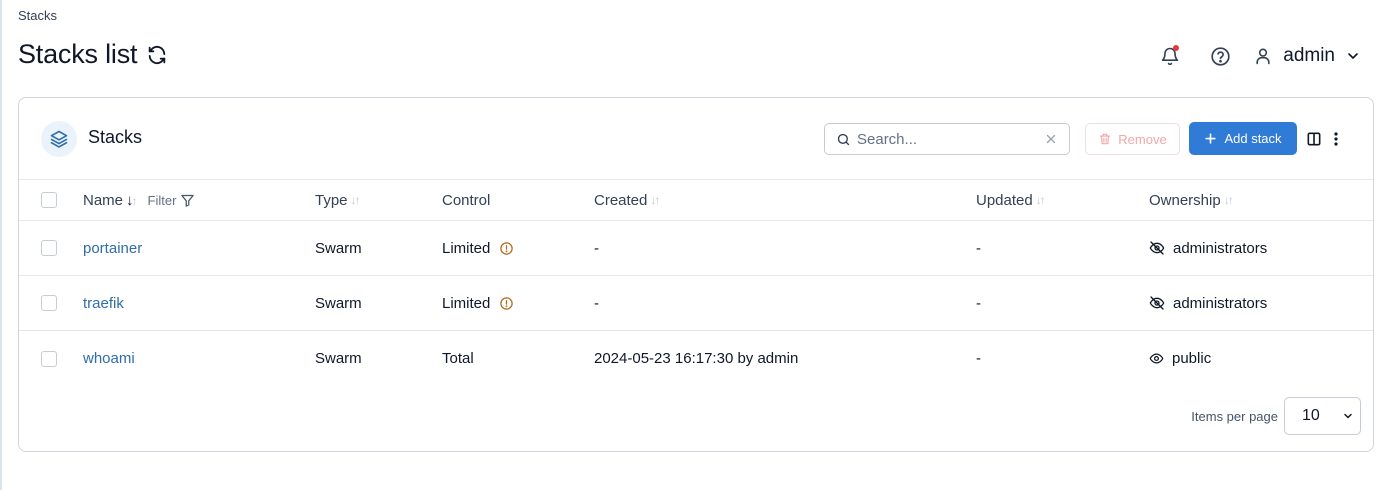 The height and width of the screenshot is (490, 1377). What do you see at coordinates (1314, 139) in the screenshot?
I see `columns-icon` at bounding box center [1314, 139].